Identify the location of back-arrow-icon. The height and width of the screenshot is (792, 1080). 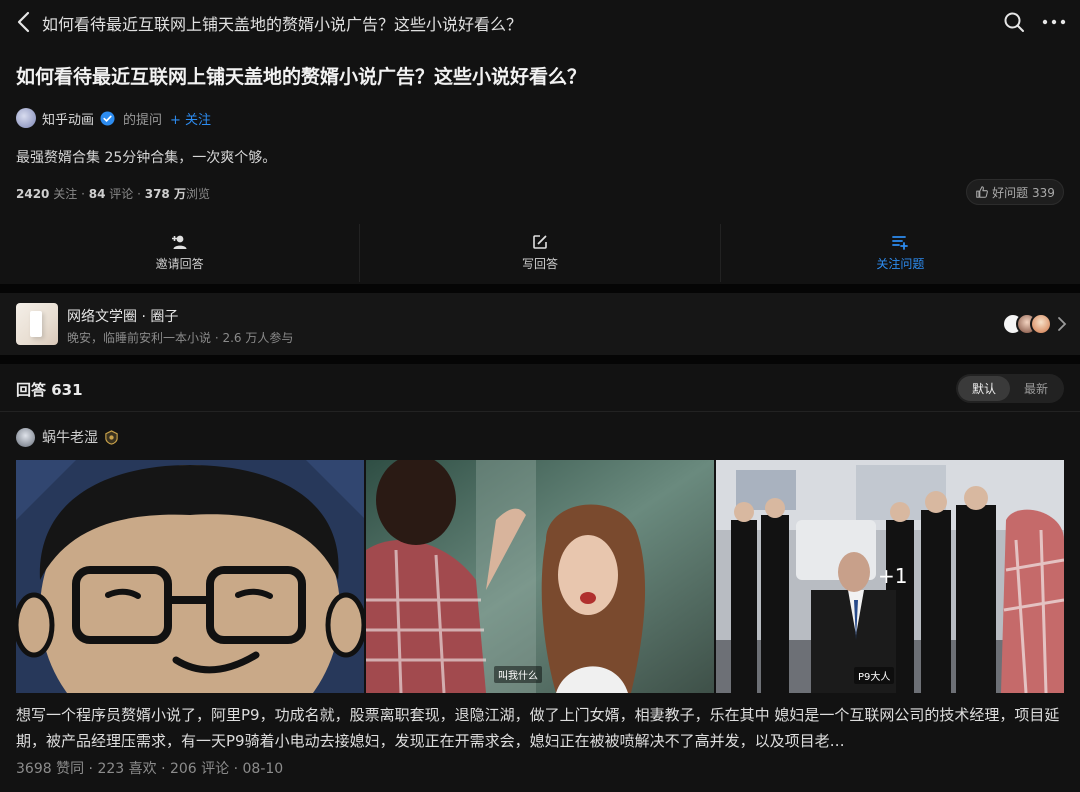
(24, 22).